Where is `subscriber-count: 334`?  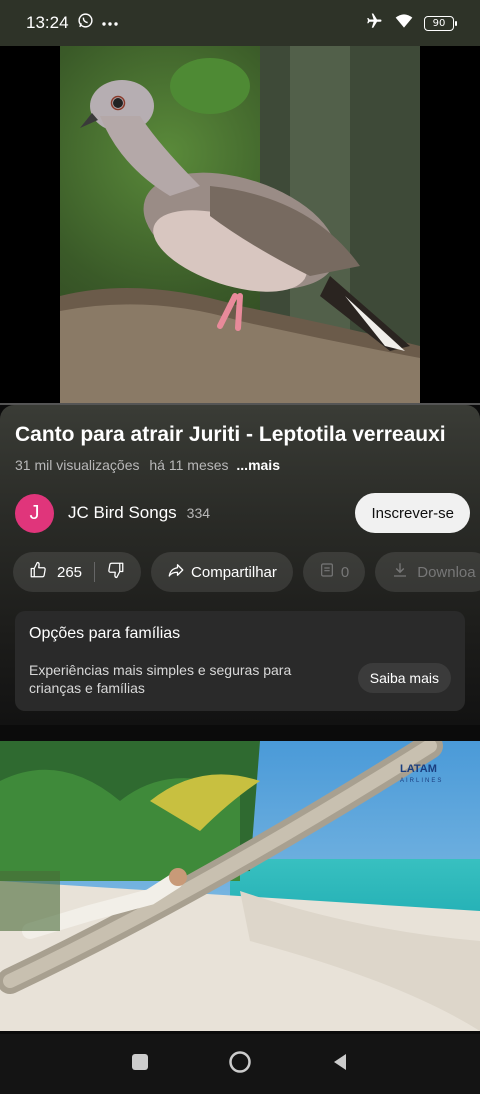
subscriber-count: 334 is located at coordinates (198, 513).